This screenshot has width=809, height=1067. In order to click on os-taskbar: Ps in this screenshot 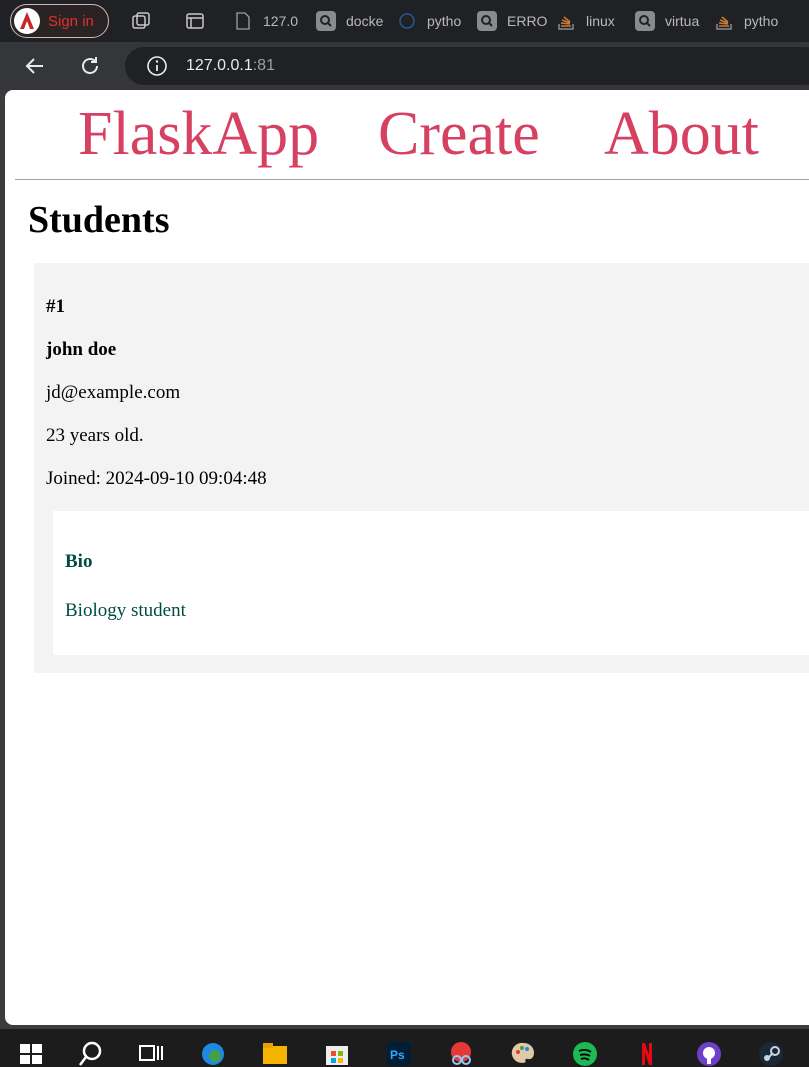, I will do `click(404, 1048)`.